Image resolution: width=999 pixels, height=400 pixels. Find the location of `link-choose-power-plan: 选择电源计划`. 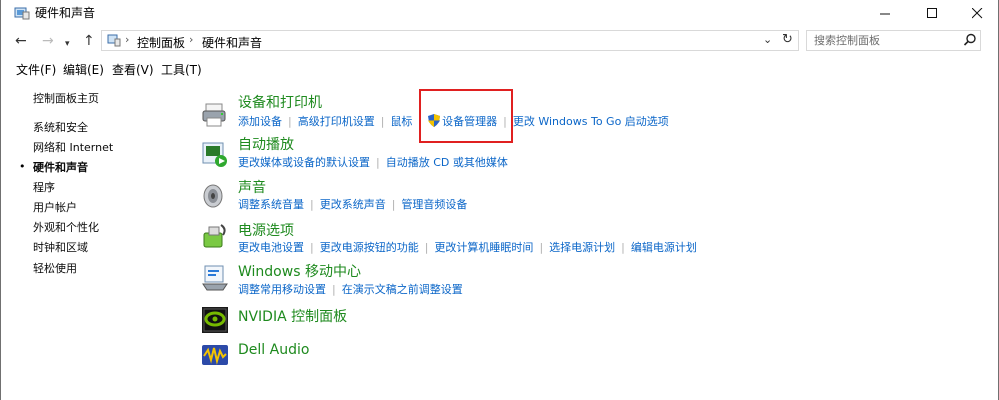

link-choose-power-plan: 选择电源计划 is located at coordinates (582, 247).